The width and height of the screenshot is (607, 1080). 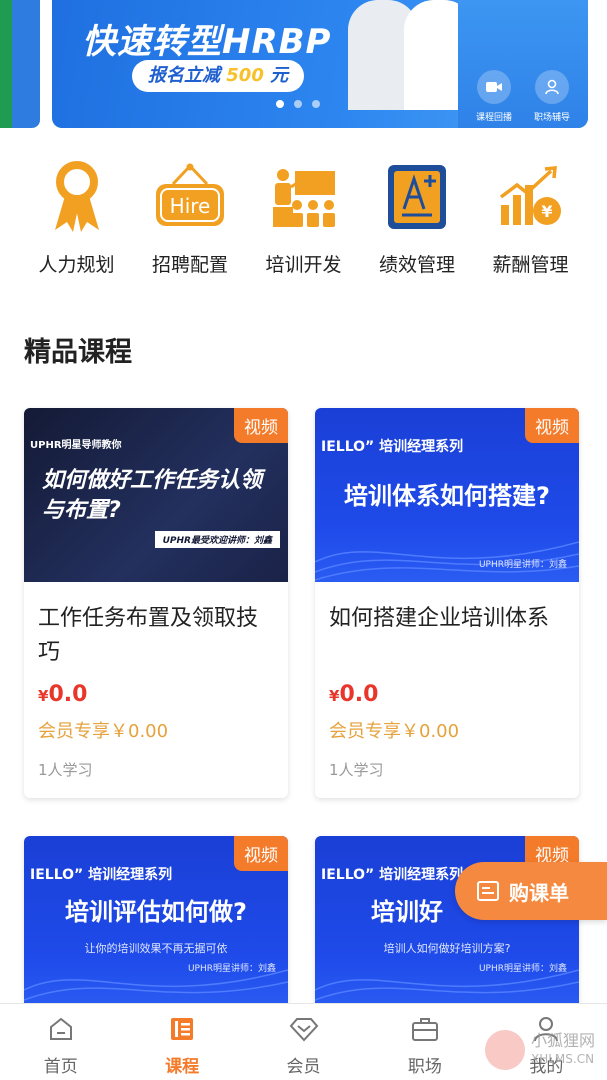 I want to click on member-icon, so click(x=304, y=1029).